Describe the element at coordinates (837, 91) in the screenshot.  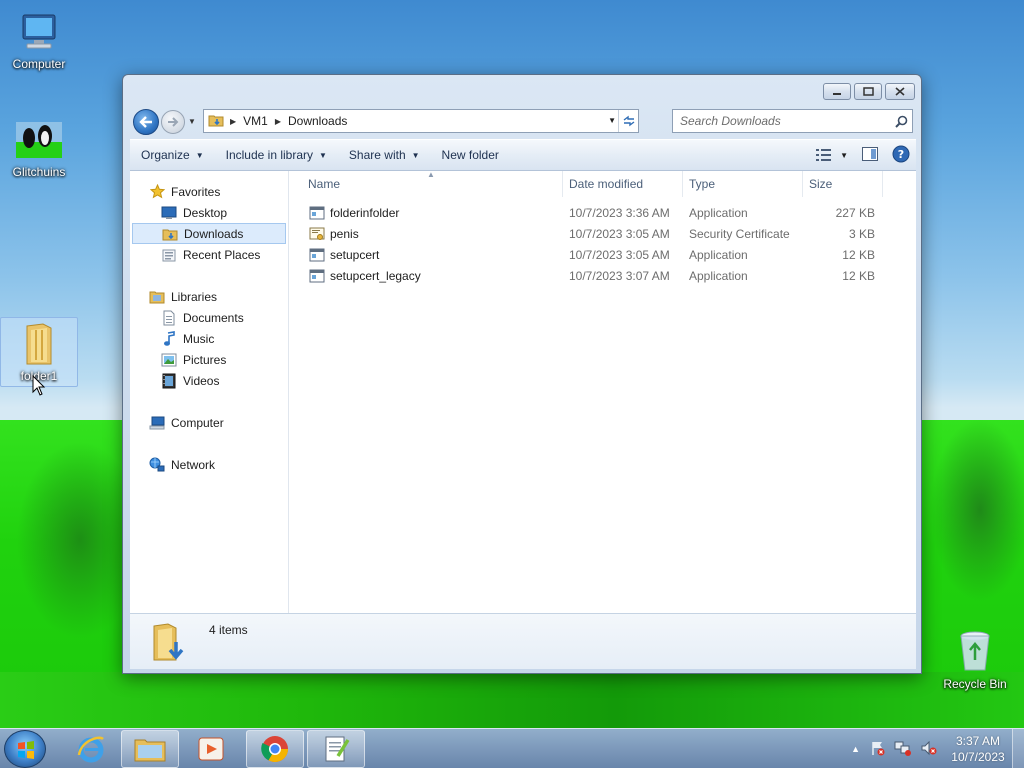
I see `minimize-button` at that location.